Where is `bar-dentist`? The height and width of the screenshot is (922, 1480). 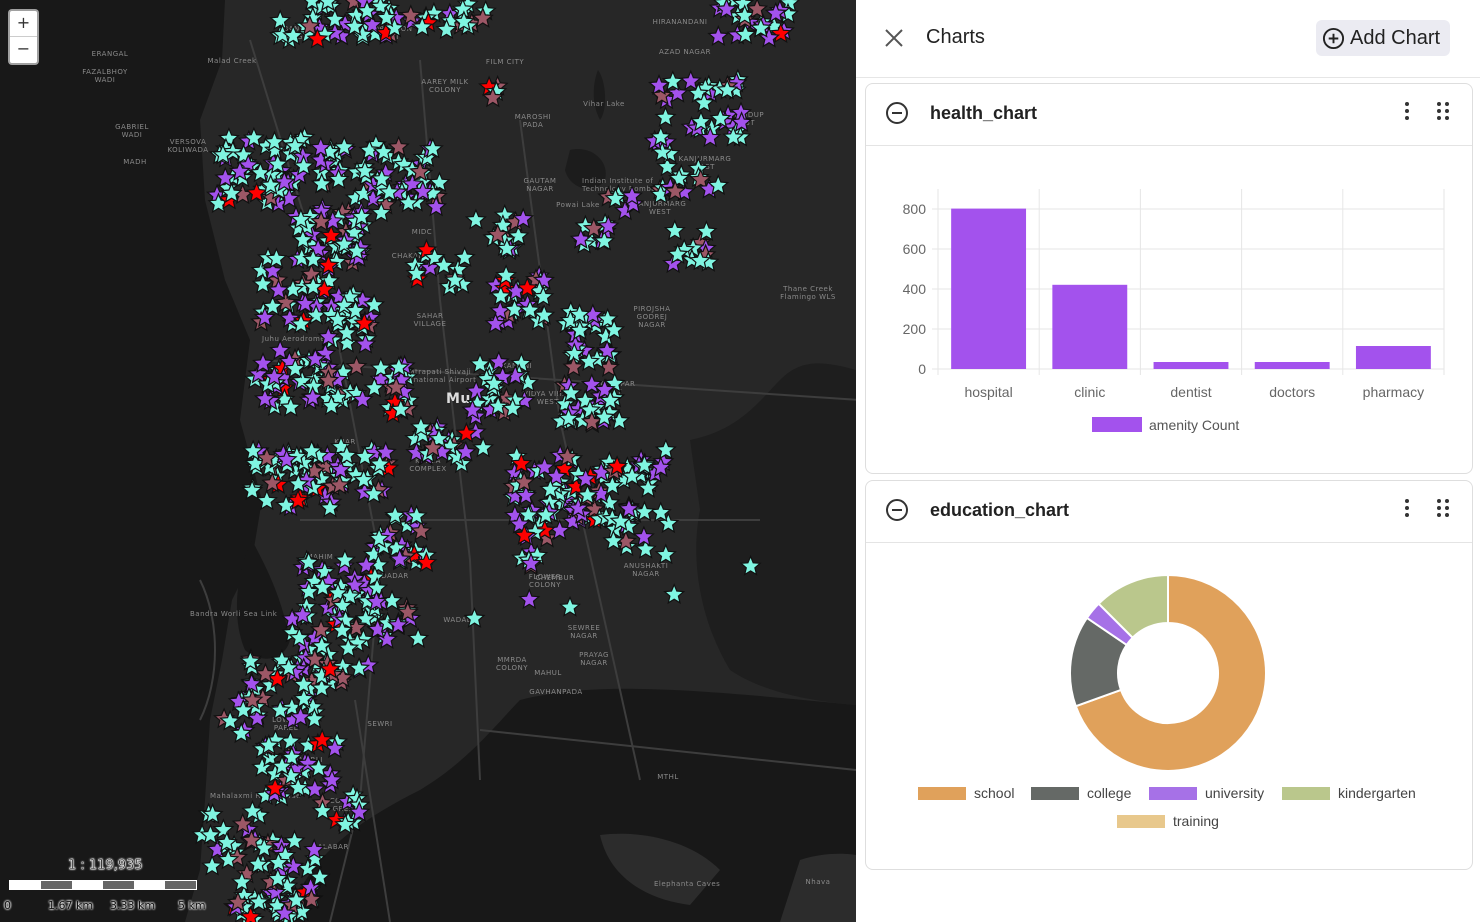 bar-dentist is located at coordinates (1191, 365).